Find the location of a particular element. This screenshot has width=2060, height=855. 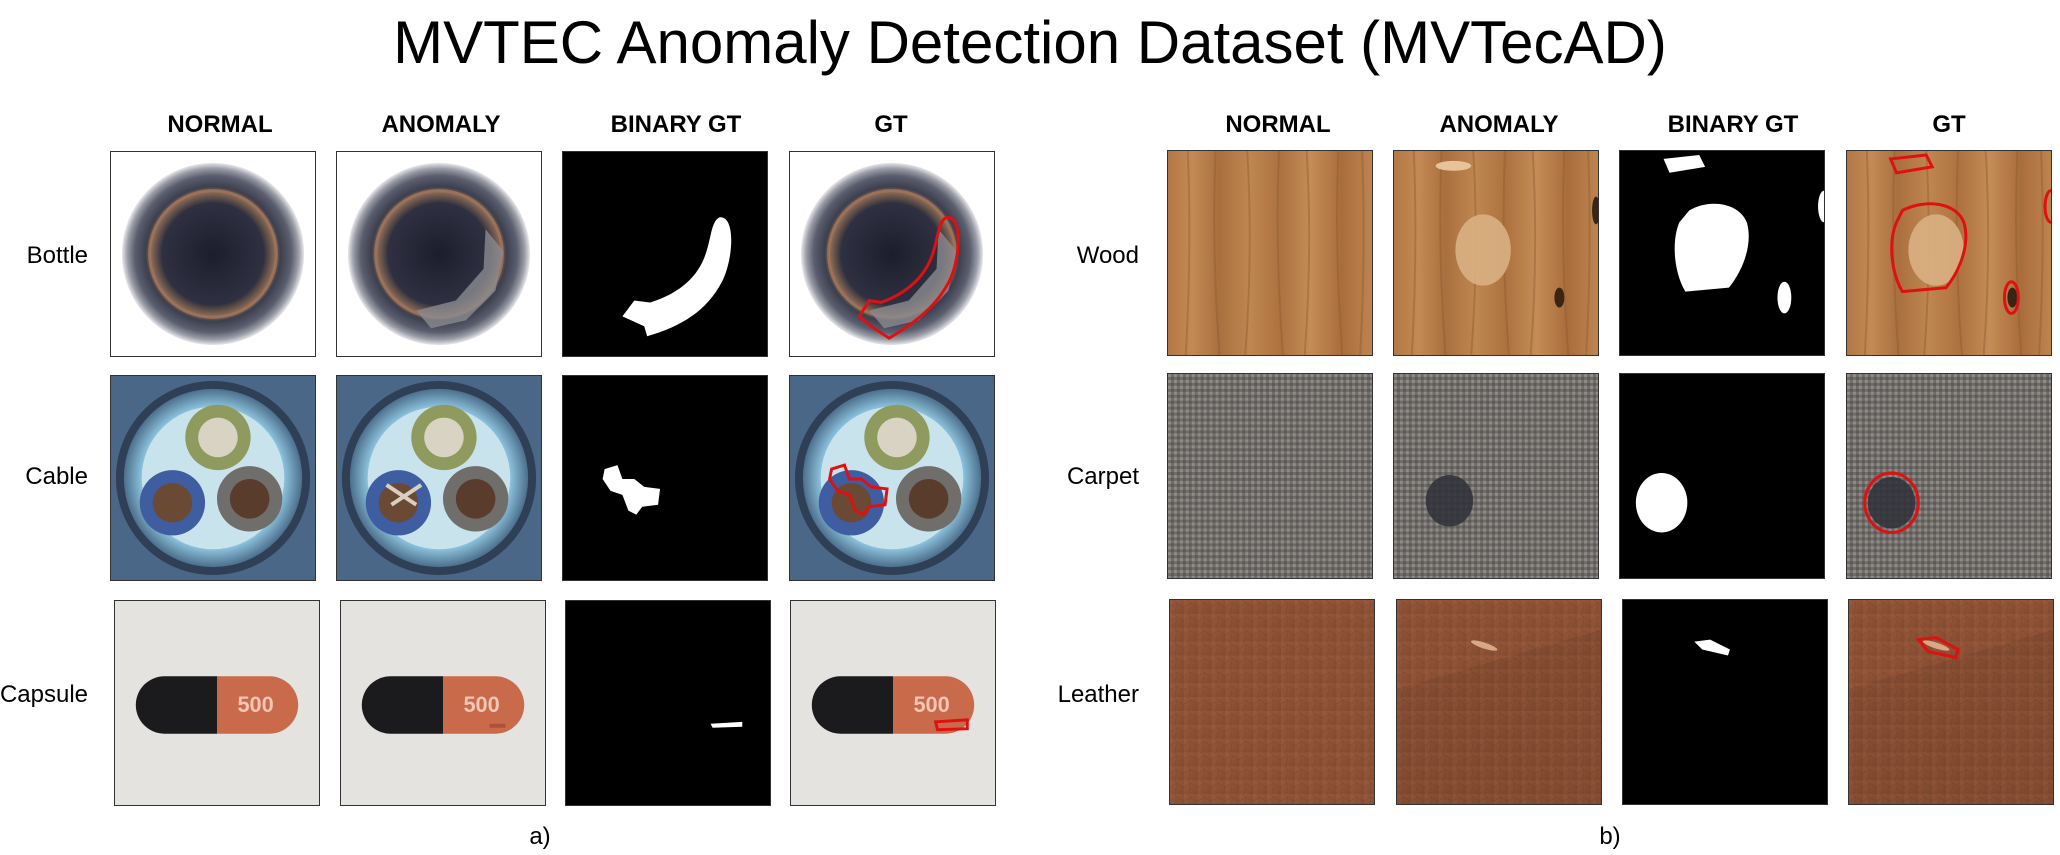

panel-b-col-binary-gt: BINARY GT is located at coordinates (1733, 124).